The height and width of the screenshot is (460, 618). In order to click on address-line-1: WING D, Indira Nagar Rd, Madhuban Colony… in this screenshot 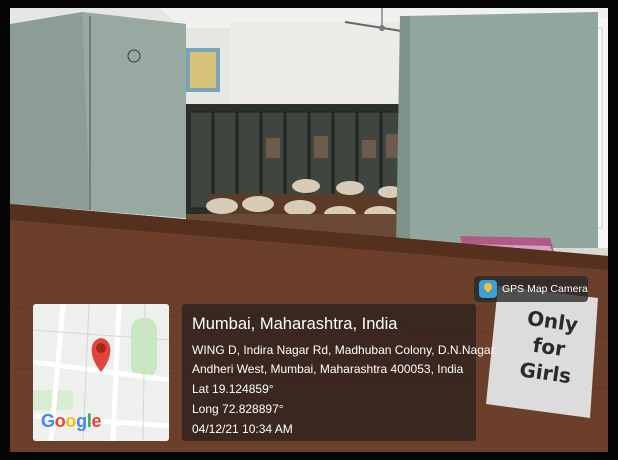, I will do `click(345, 350)`.